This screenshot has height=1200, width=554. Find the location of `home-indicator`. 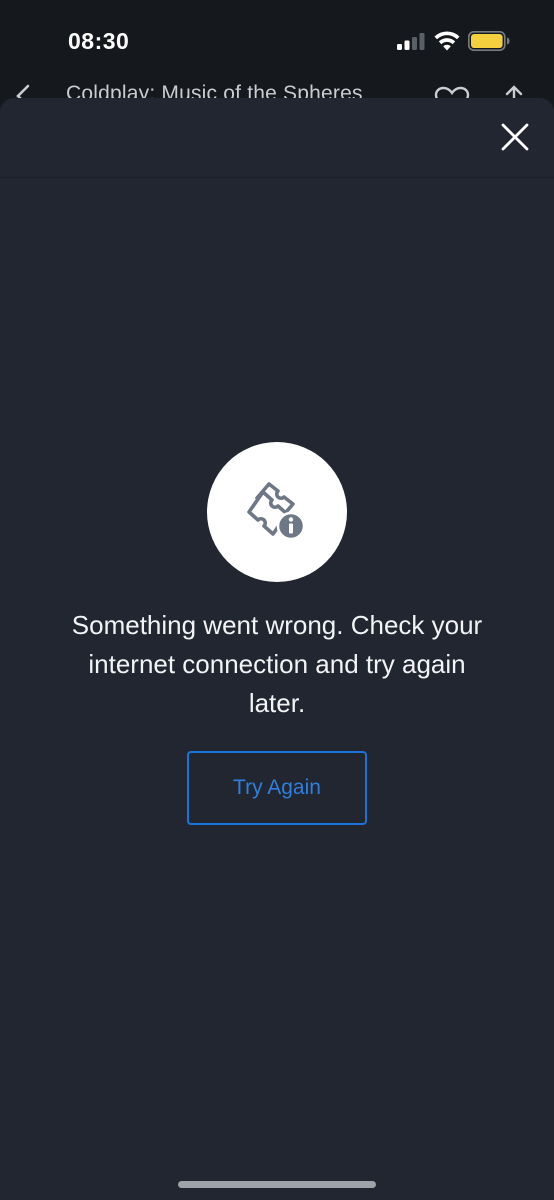

home-indicator is located at coordinates (277, 1184).